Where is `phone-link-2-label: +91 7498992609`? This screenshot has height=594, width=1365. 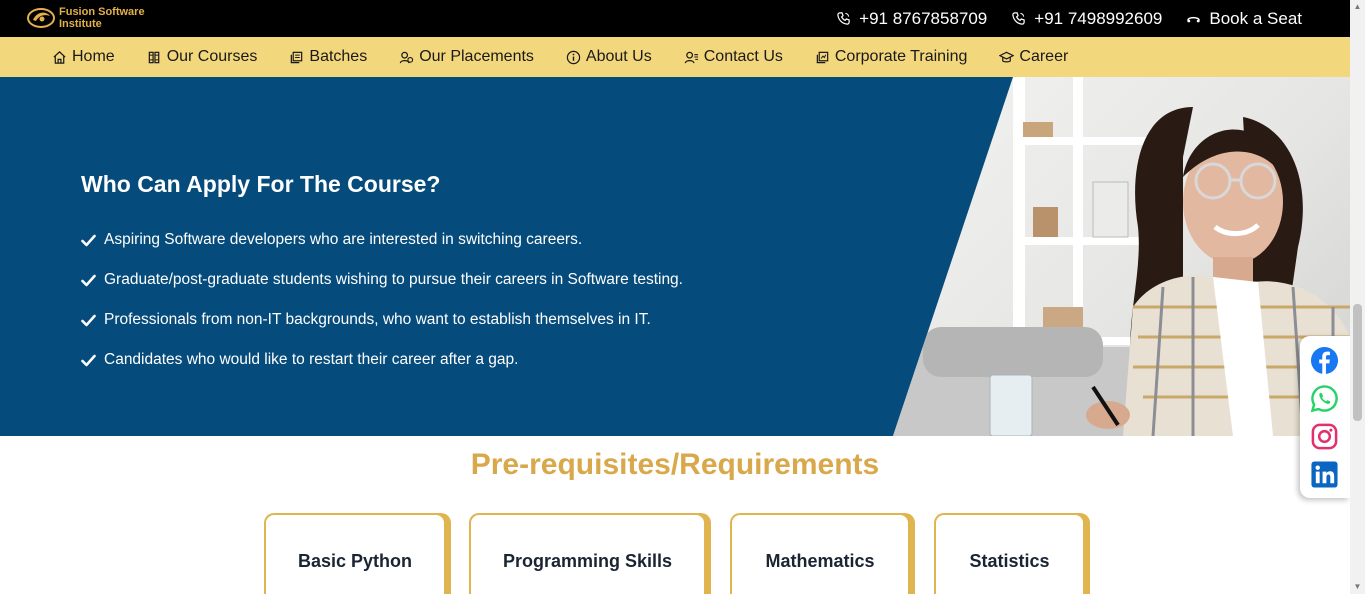 phone-link-2-label: +91 7498992609 is located at coordinates (1098, 18).